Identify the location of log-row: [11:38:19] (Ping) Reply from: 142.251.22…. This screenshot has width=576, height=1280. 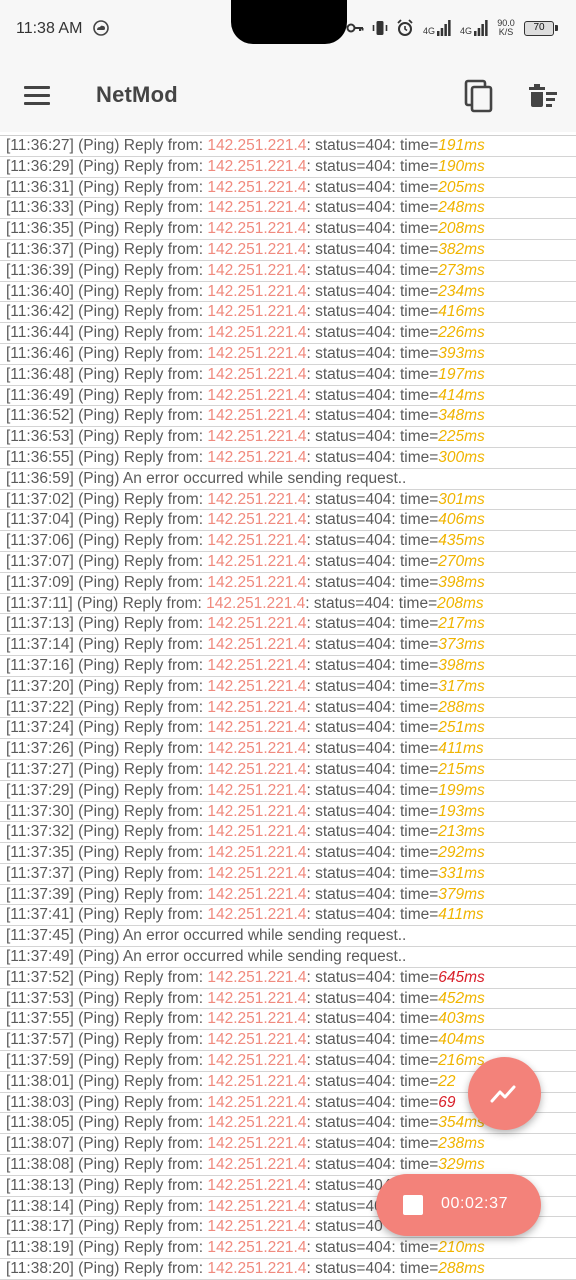
(288, 1249).